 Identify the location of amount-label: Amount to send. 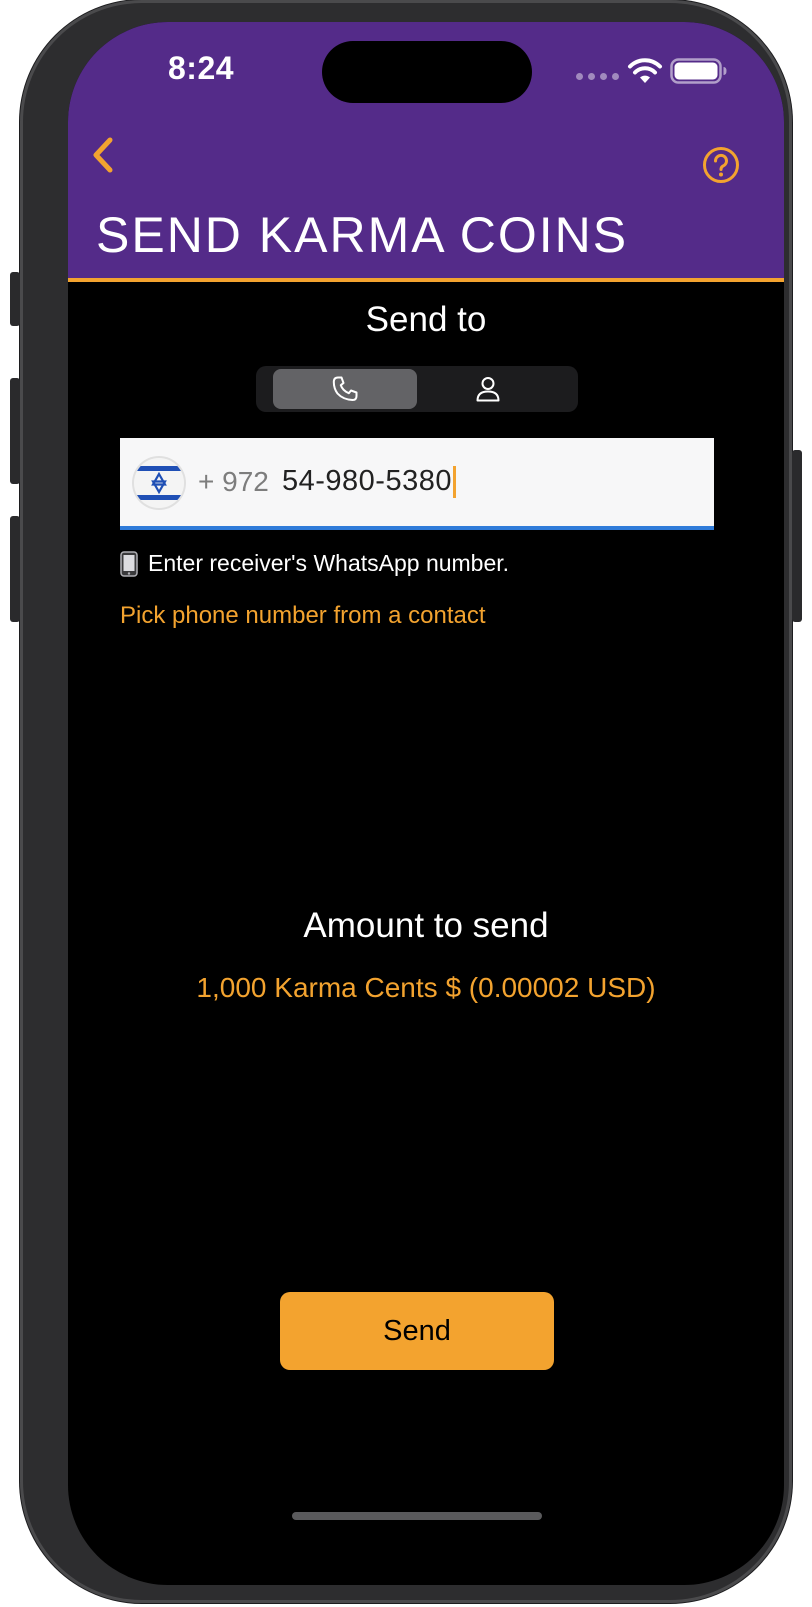
(426, 925).